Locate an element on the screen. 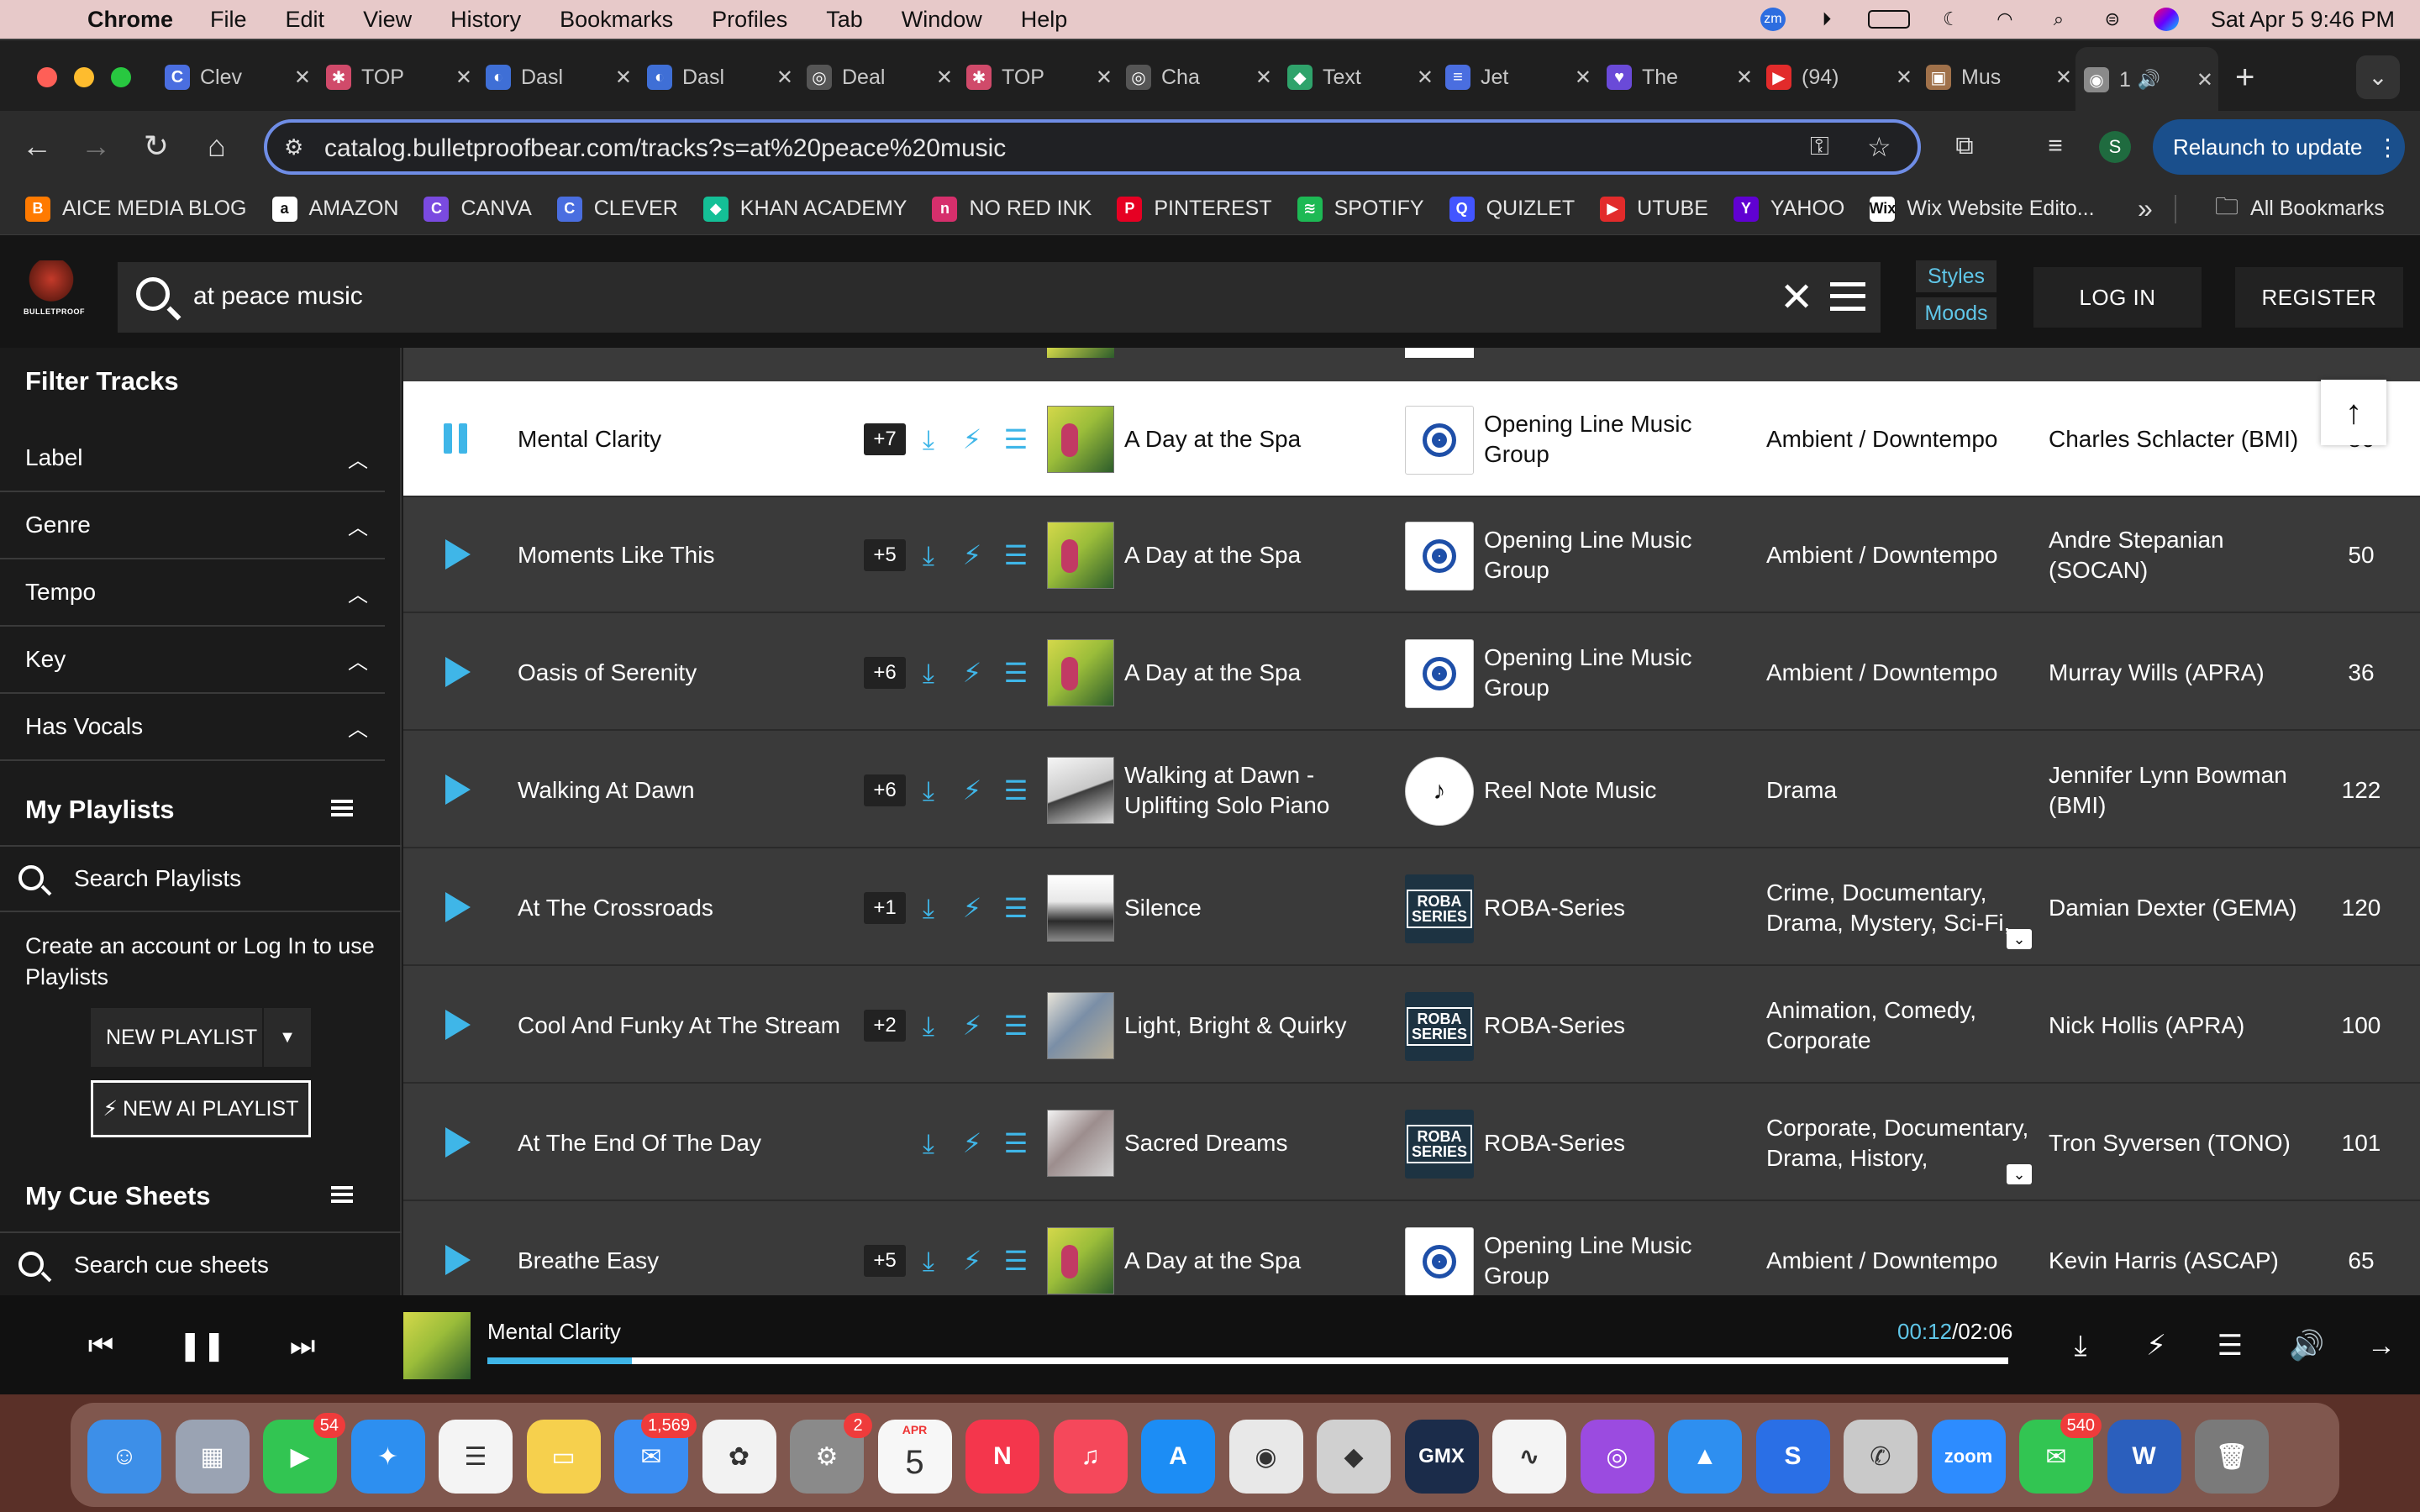  label-logo: ♪ is located at coordinates (1439, 791).